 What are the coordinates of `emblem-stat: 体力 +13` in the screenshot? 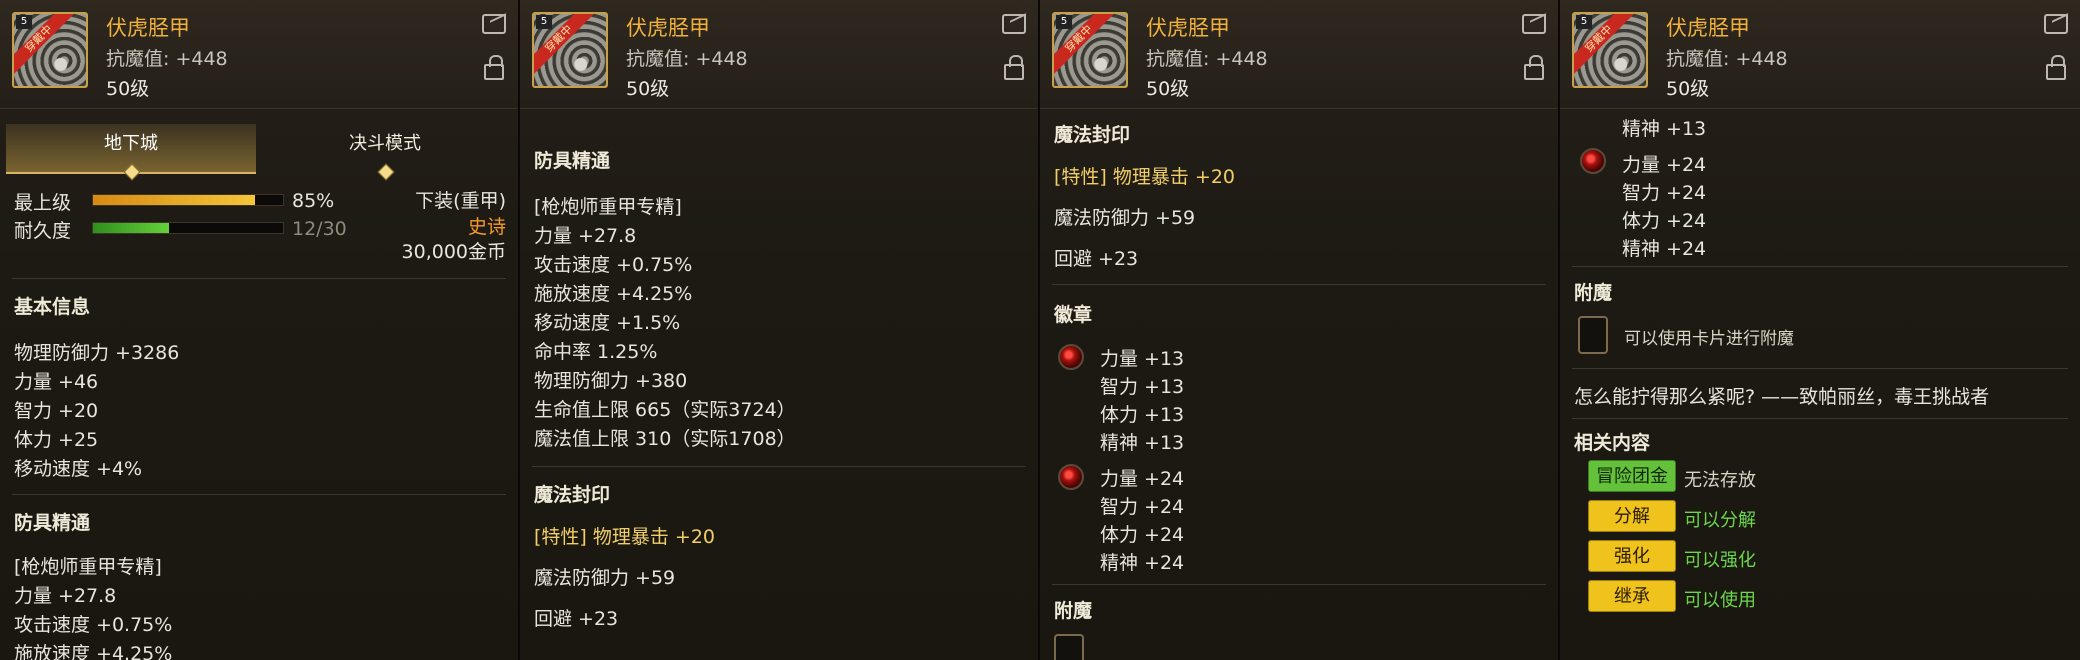 It's located at (1142, 415).